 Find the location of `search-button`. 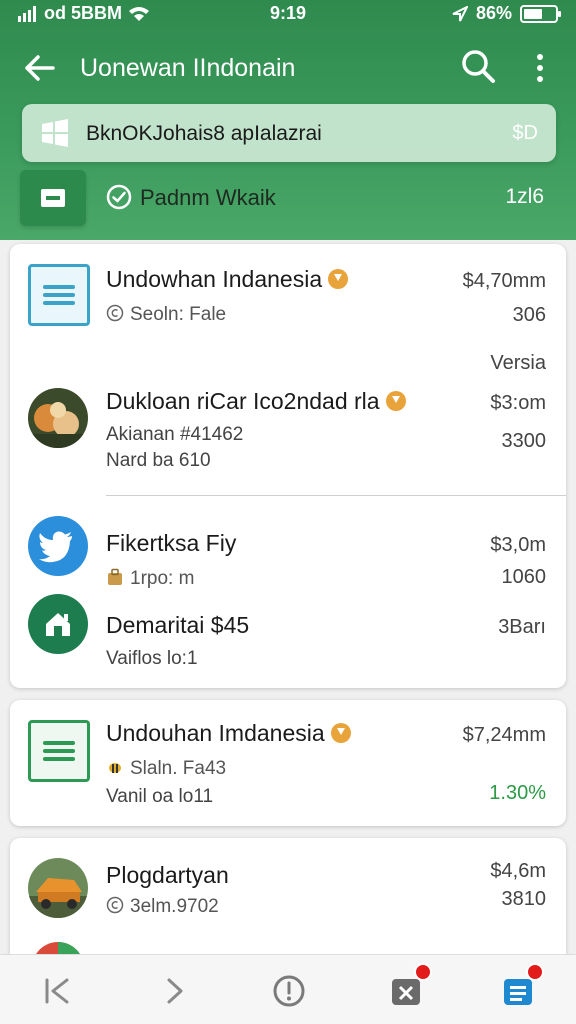

search-button is located at coordinates (480, 68).